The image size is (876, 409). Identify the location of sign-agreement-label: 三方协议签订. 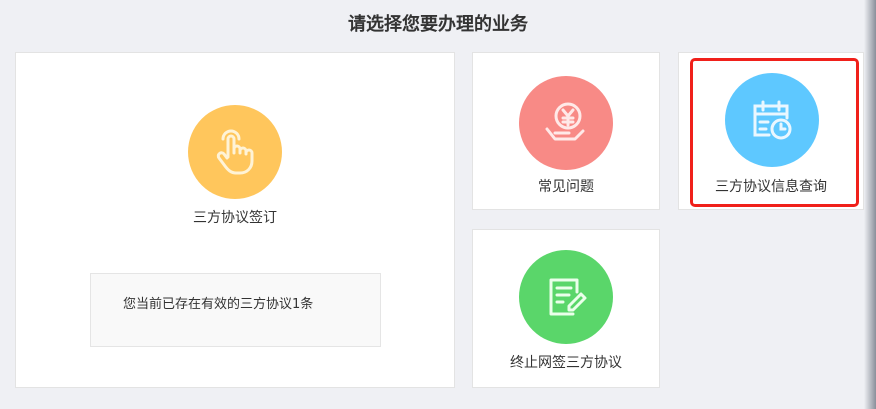
(235, 218).